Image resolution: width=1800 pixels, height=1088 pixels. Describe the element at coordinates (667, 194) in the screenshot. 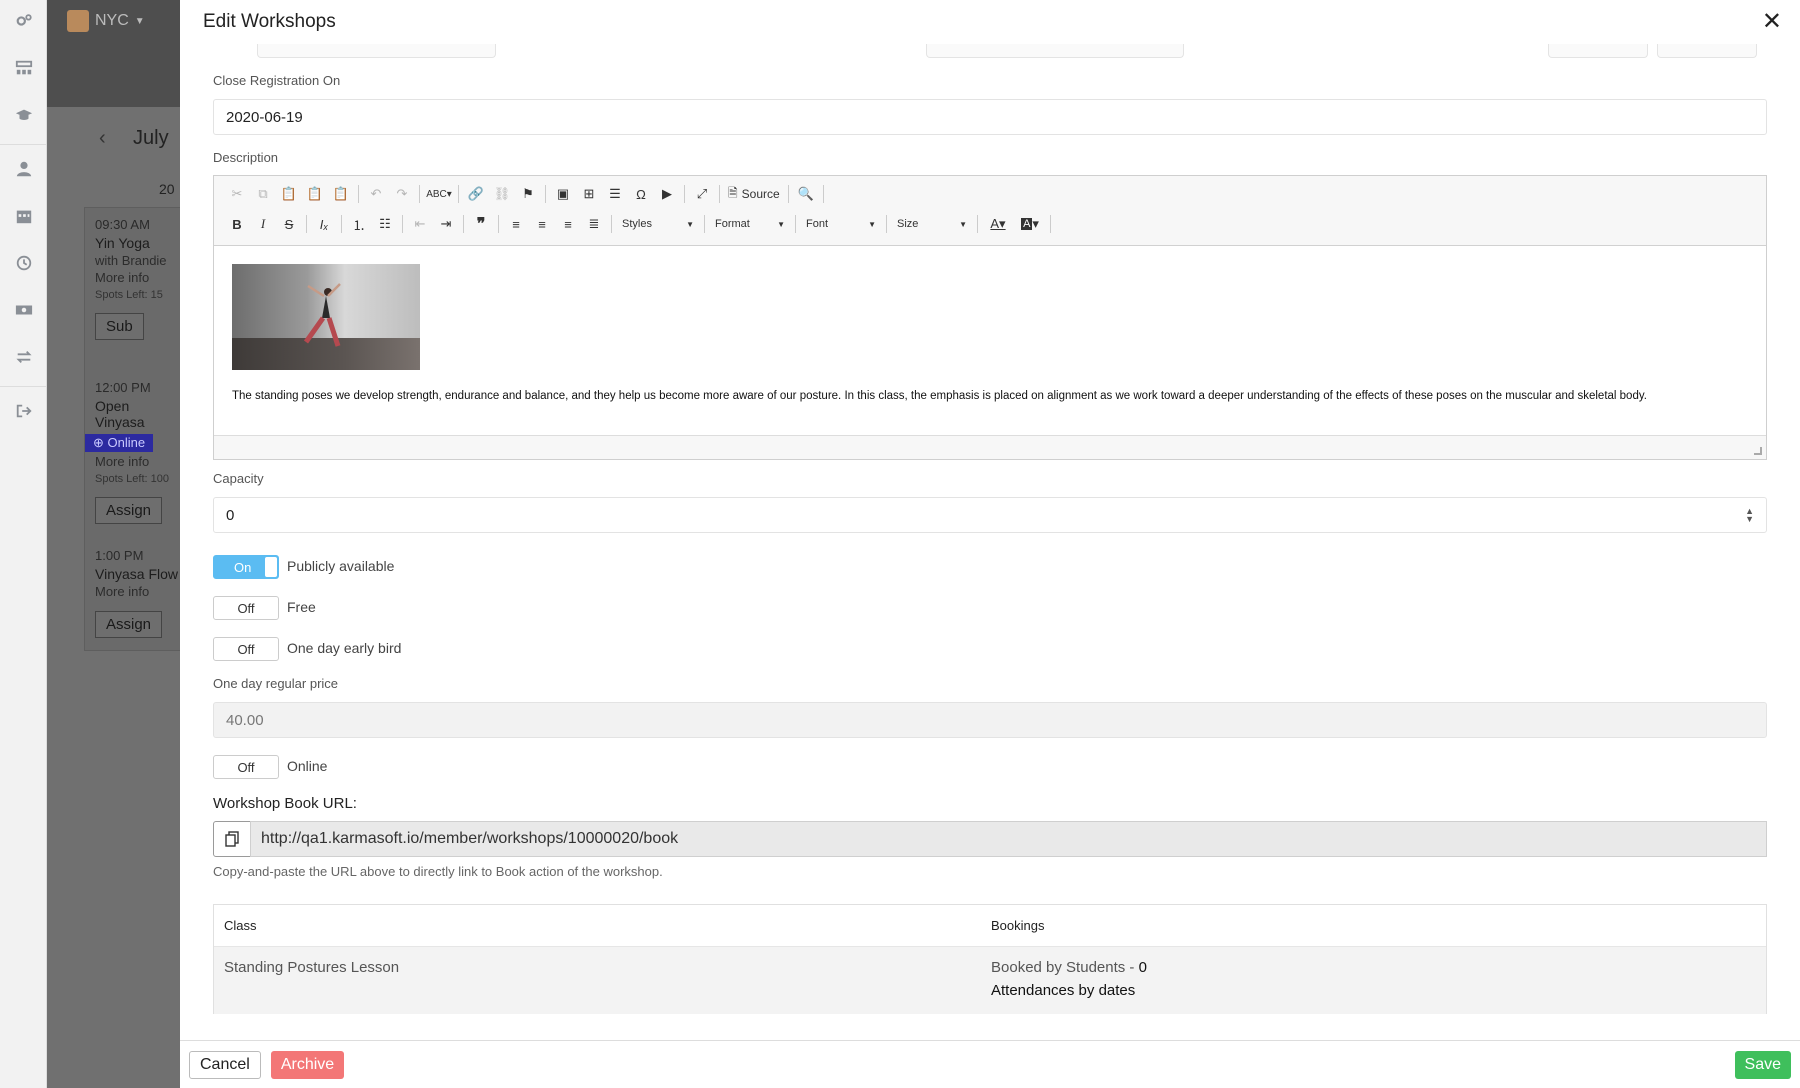

I see `youtube-icon: ▶` at that location.